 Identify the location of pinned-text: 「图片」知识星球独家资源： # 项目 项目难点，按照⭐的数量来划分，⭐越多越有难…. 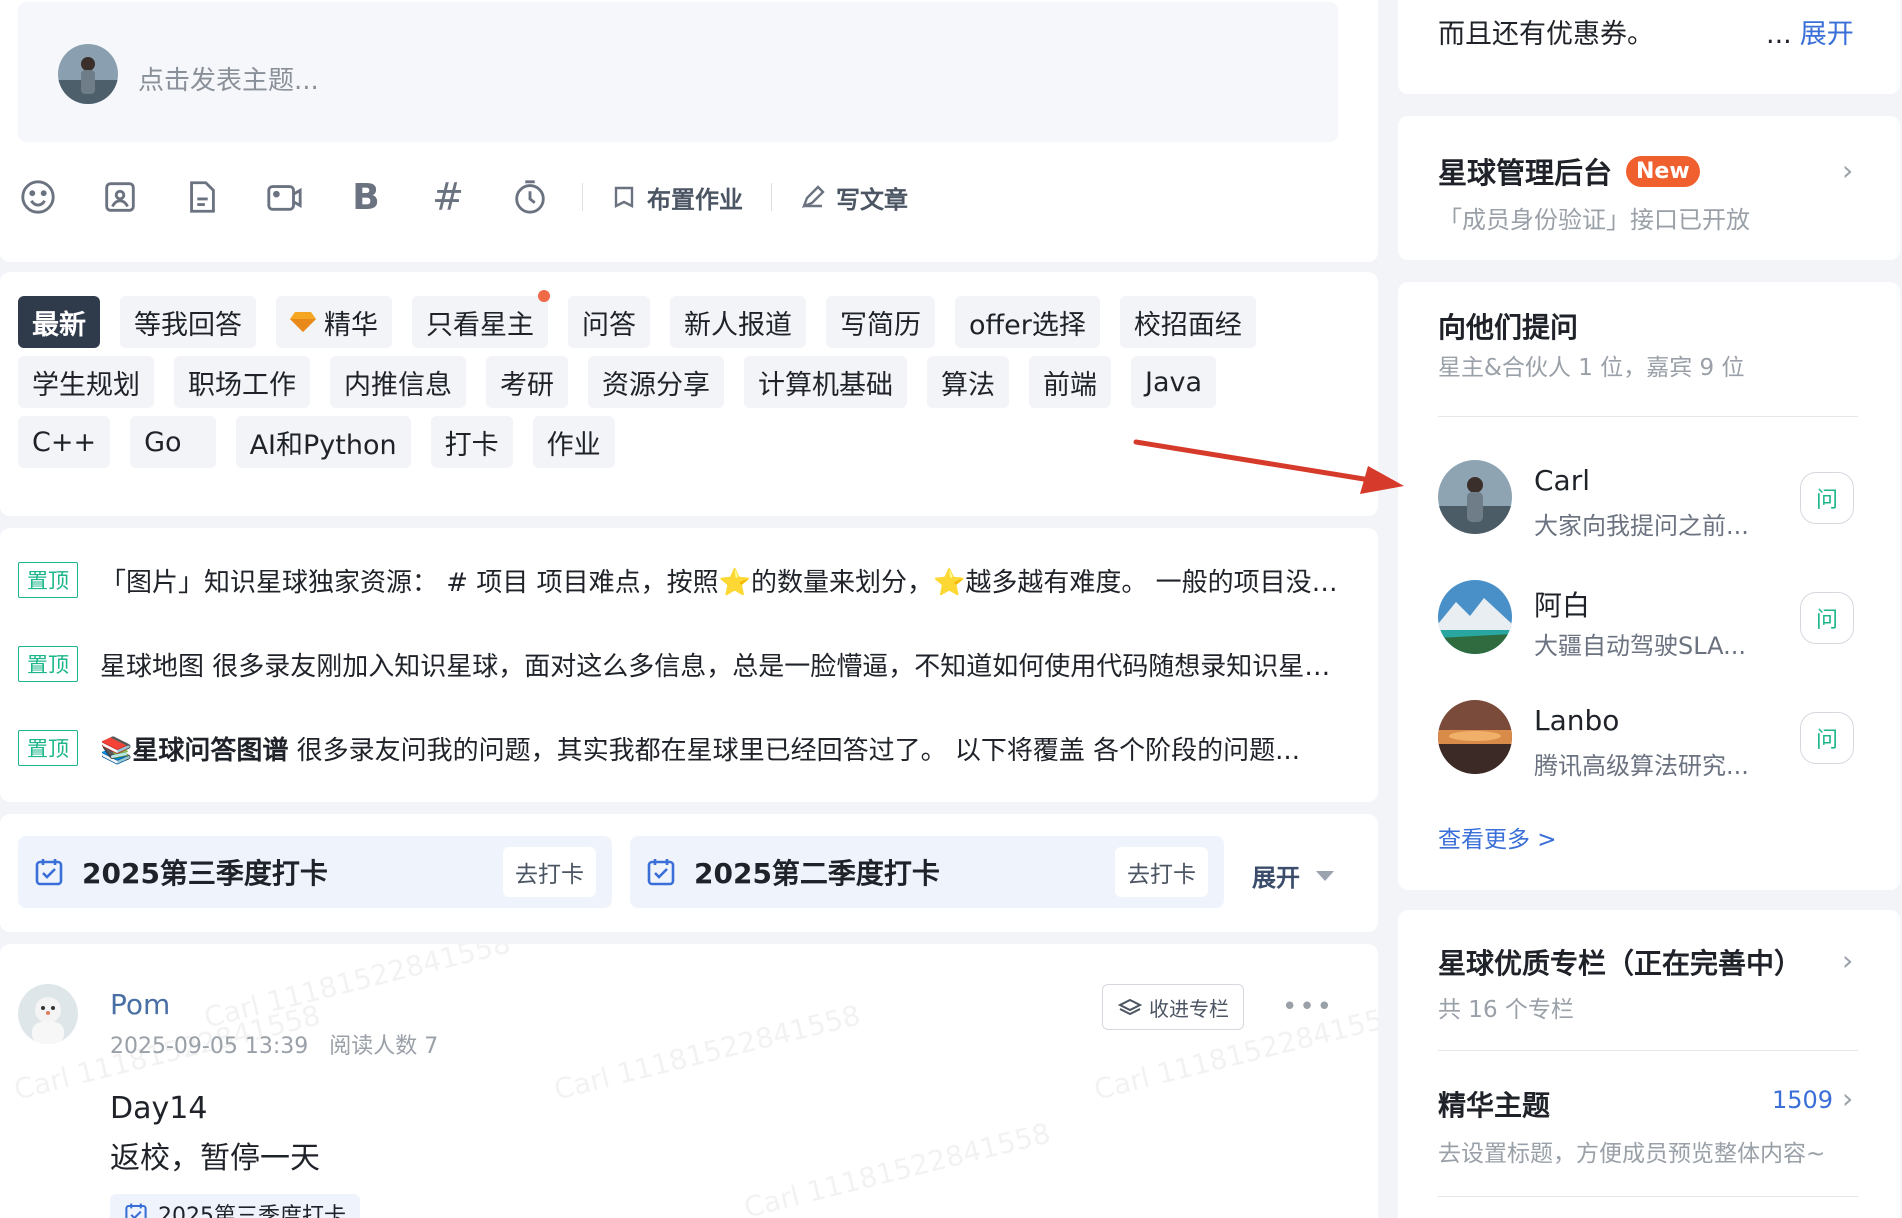
(719, 582).